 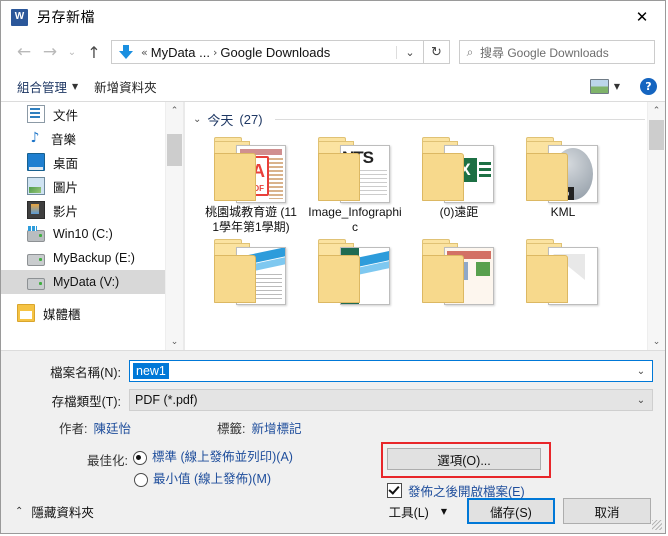 What do you see at coordinates (276, 427) in the screenshot?
I see `tags-value: 新增標記` at bounding box center [276, 427].